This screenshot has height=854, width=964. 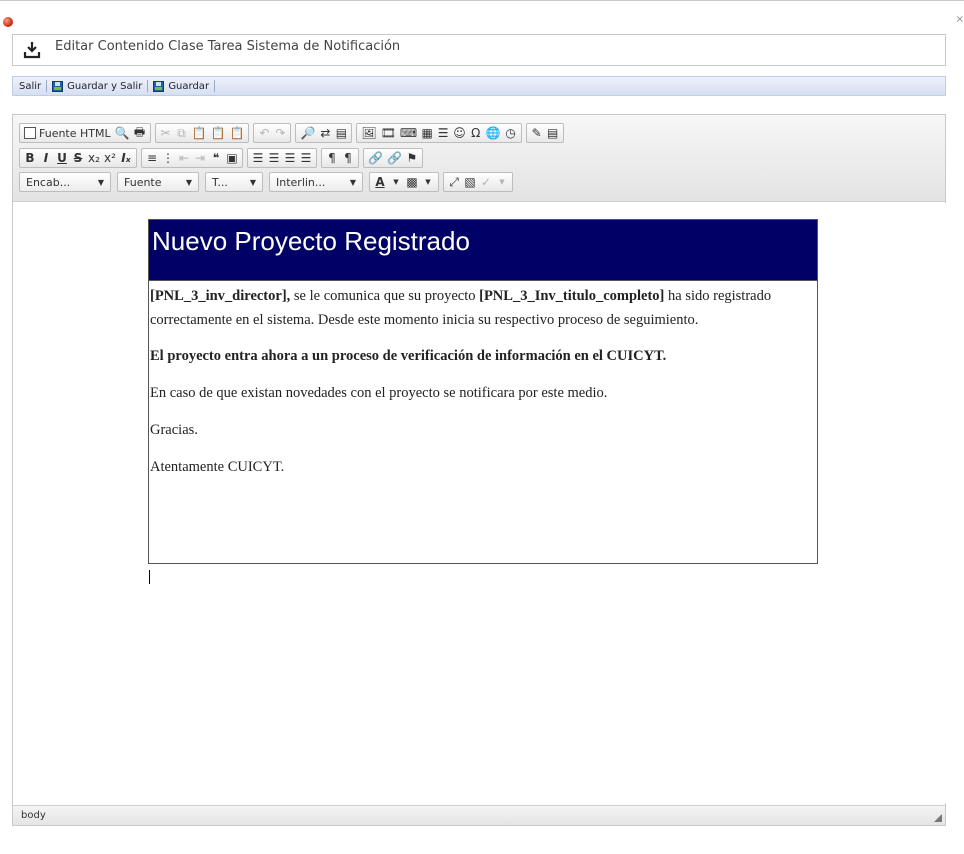 What do you see at coordinates (459, 133) in the screenshot?
I see `smiley-icon: ☺` at bounding box center [459, 133].